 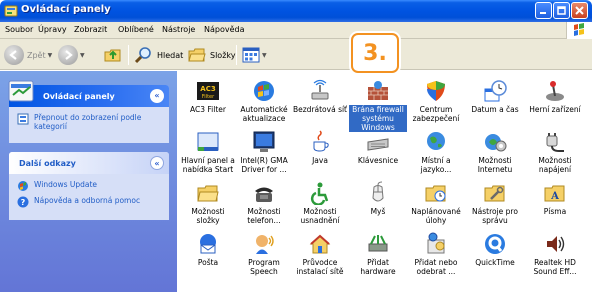 I want to click on item-date-time: Datum a čas, so click(x=495, y=96).